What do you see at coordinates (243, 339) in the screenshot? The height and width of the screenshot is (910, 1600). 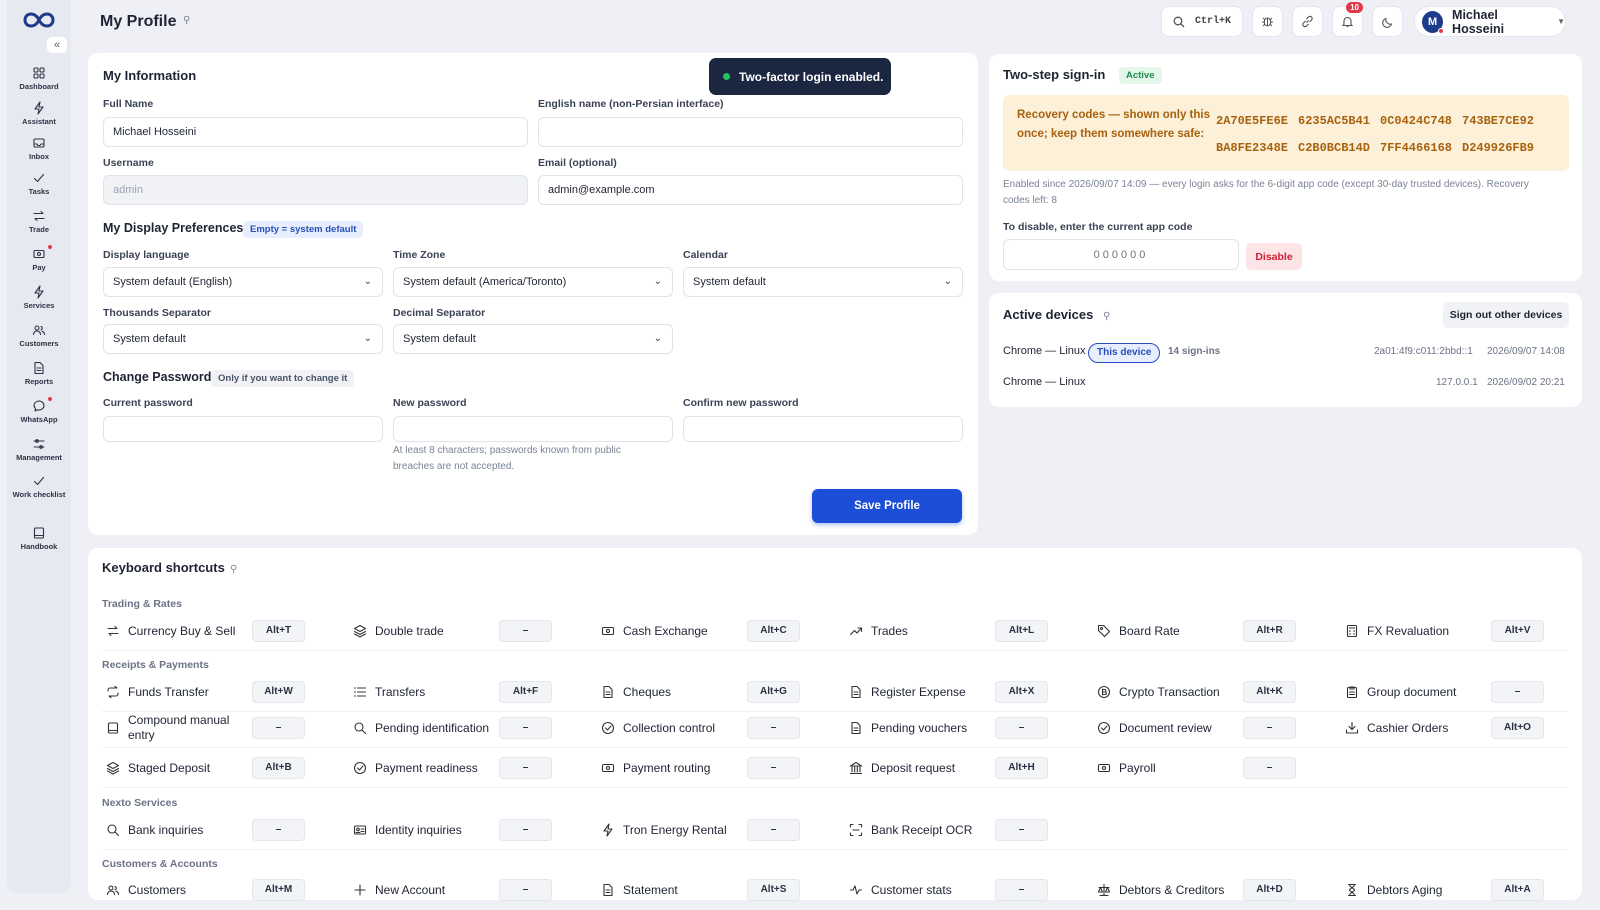 I see `thousands-separator-select: System default ⌄` at bounding box center [243, 339].